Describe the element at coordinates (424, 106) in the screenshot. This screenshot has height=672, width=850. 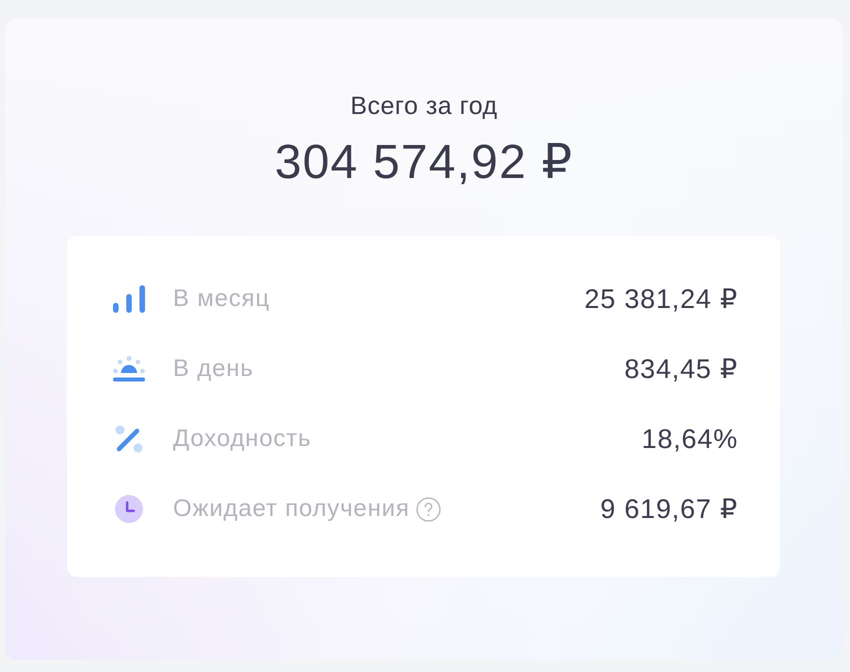
I see `summary-title: Всего за год` at that location.